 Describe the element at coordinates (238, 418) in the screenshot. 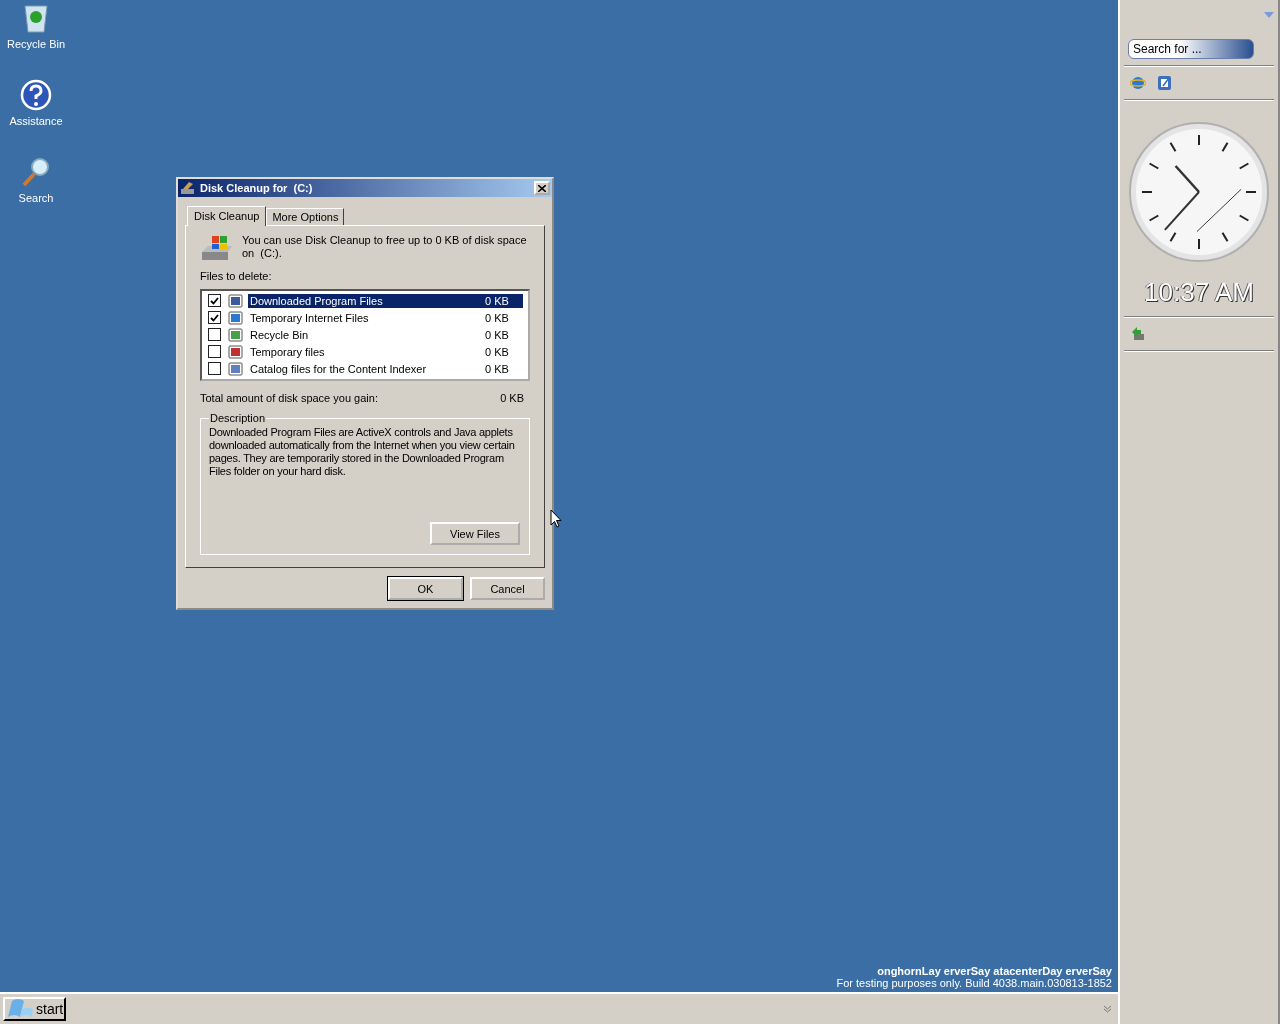

I see `group-title: Description` at that location.